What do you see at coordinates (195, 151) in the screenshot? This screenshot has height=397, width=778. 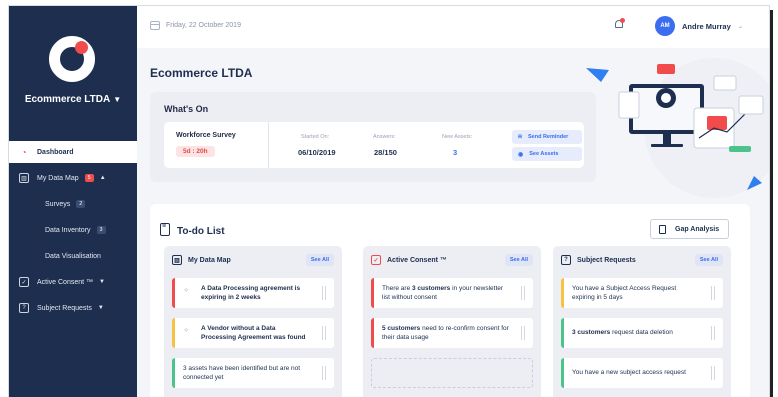 I see `countdown-badge: 5d : 20h` at bounding box center [195, 151].